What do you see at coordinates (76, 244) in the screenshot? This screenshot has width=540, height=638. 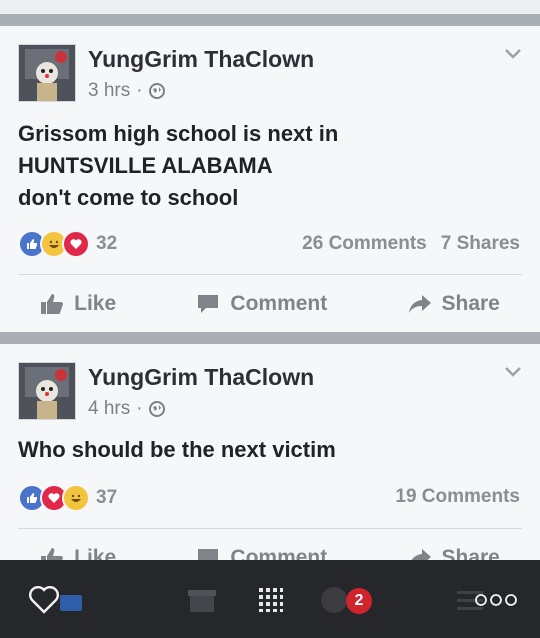 I see `love-reaction-icon` at bounding box center [76, 244].